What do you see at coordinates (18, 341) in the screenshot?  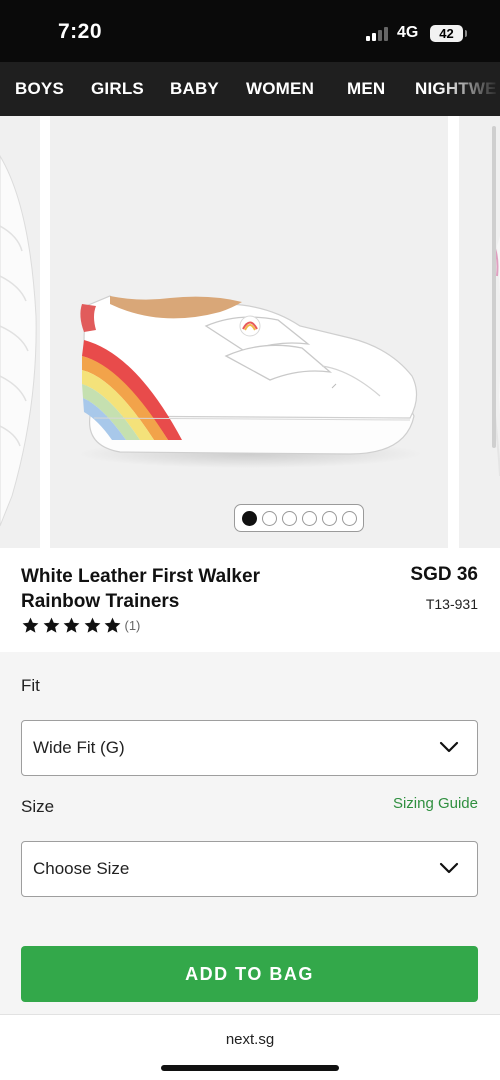 I see `shoe-sole-image` at bounding box center [18, 341].